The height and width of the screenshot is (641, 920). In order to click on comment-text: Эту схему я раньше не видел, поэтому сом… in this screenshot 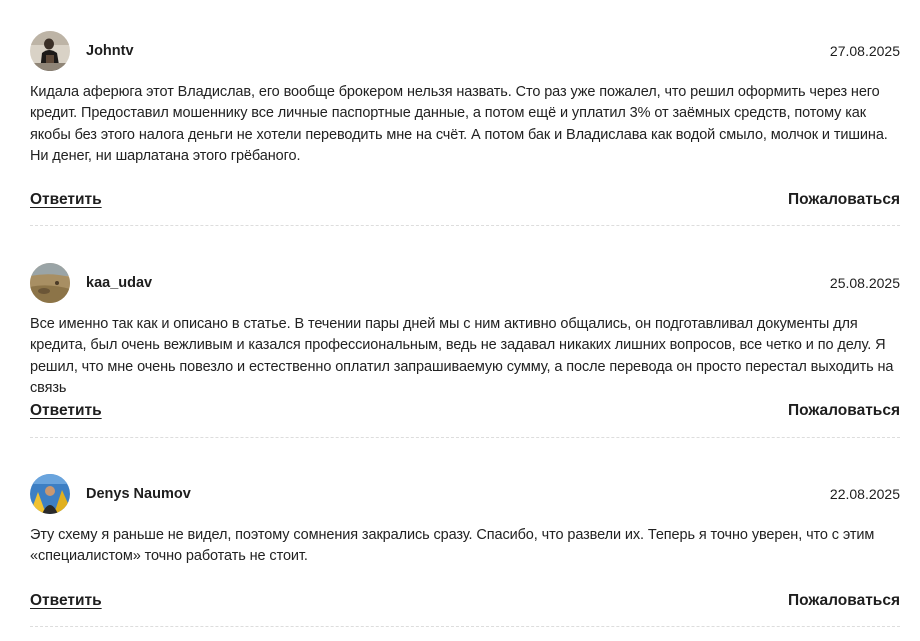, I will do `click(452, 546)`.